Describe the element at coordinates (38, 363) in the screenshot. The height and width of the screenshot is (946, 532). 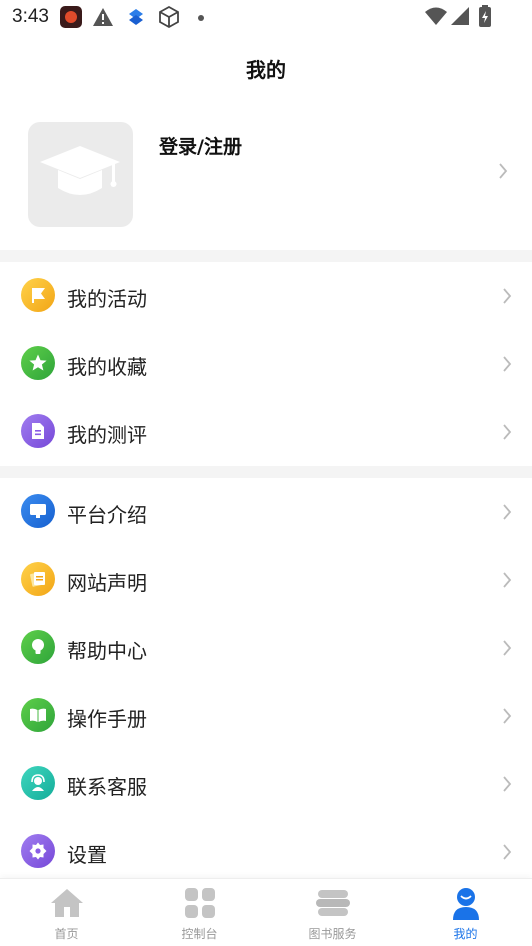
I see `star-icon` at that location.